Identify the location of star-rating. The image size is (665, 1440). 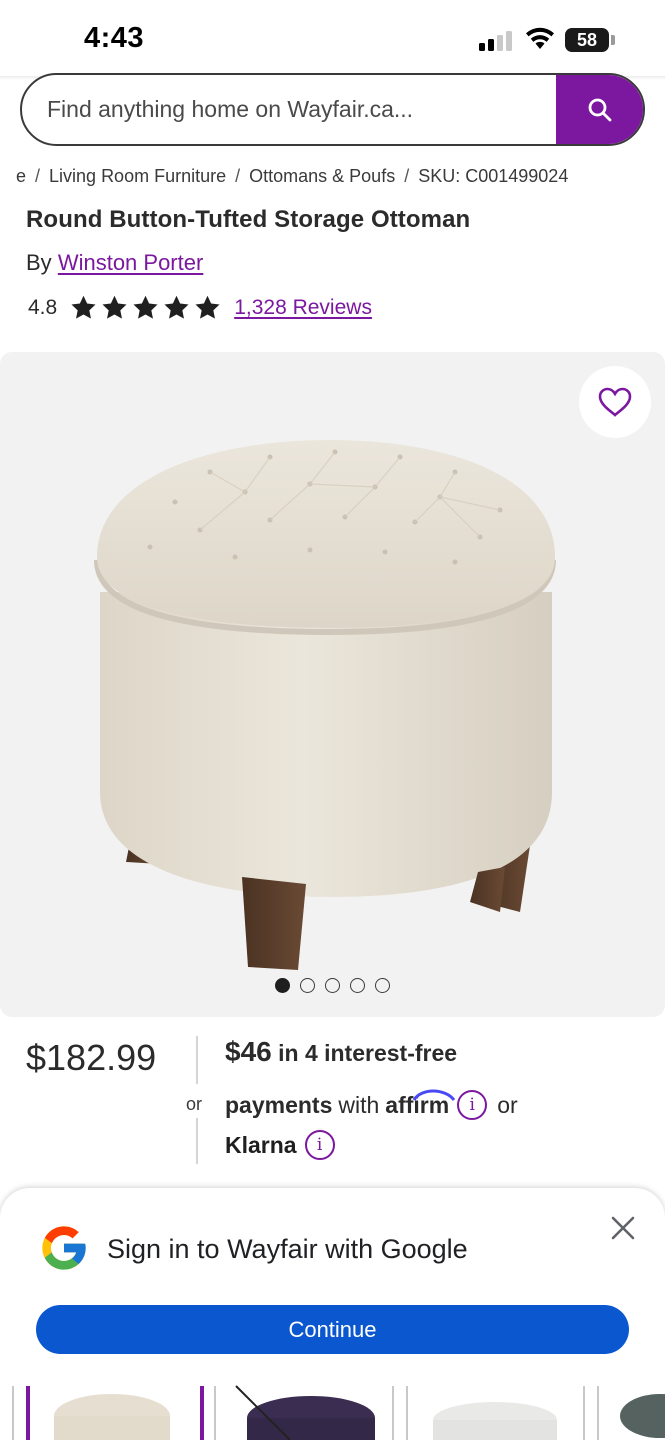
(145, 308).